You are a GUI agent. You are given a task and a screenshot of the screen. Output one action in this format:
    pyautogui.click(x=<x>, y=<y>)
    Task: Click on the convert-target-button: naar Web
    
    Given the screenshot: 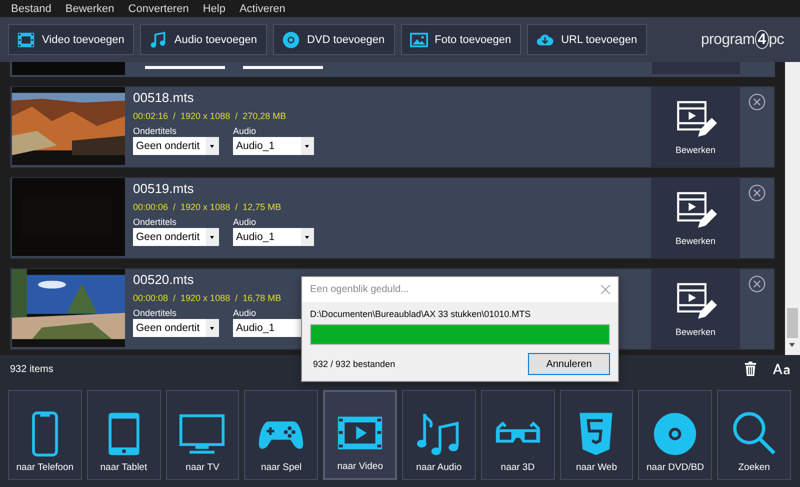 What is the action you would take?
    pyautogui.click(x=597, y=435)
    